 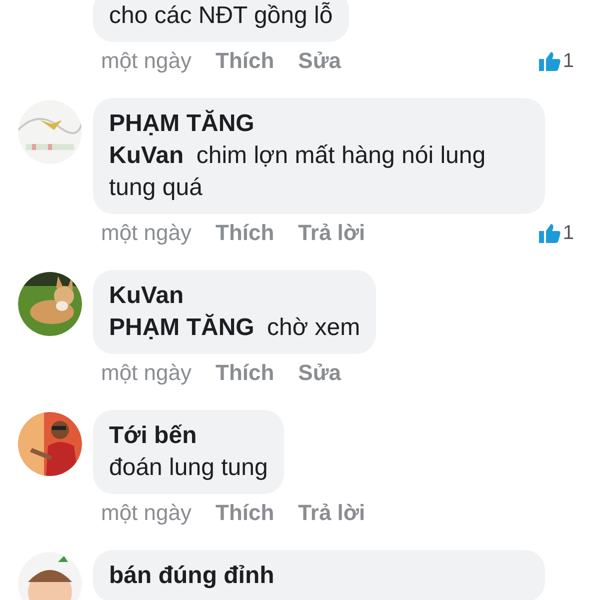 I want to click on comment-text: đoán lung tung, so click(x=188, y=468).